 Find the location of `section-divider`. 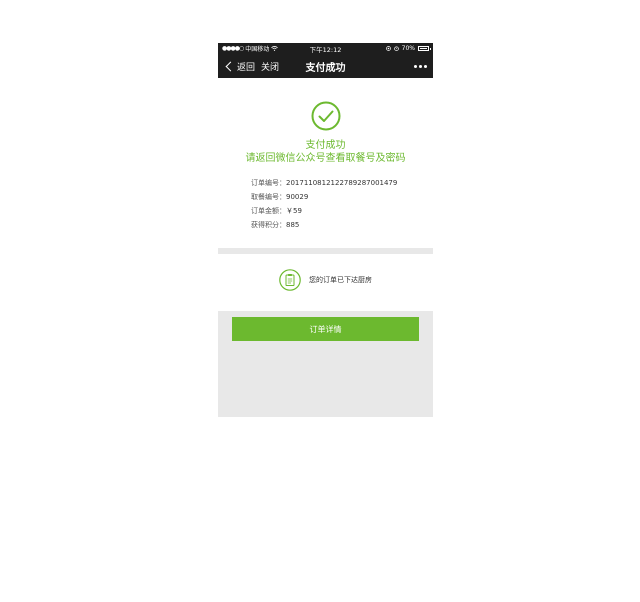

section-divider is located at coordinates (325, 251).